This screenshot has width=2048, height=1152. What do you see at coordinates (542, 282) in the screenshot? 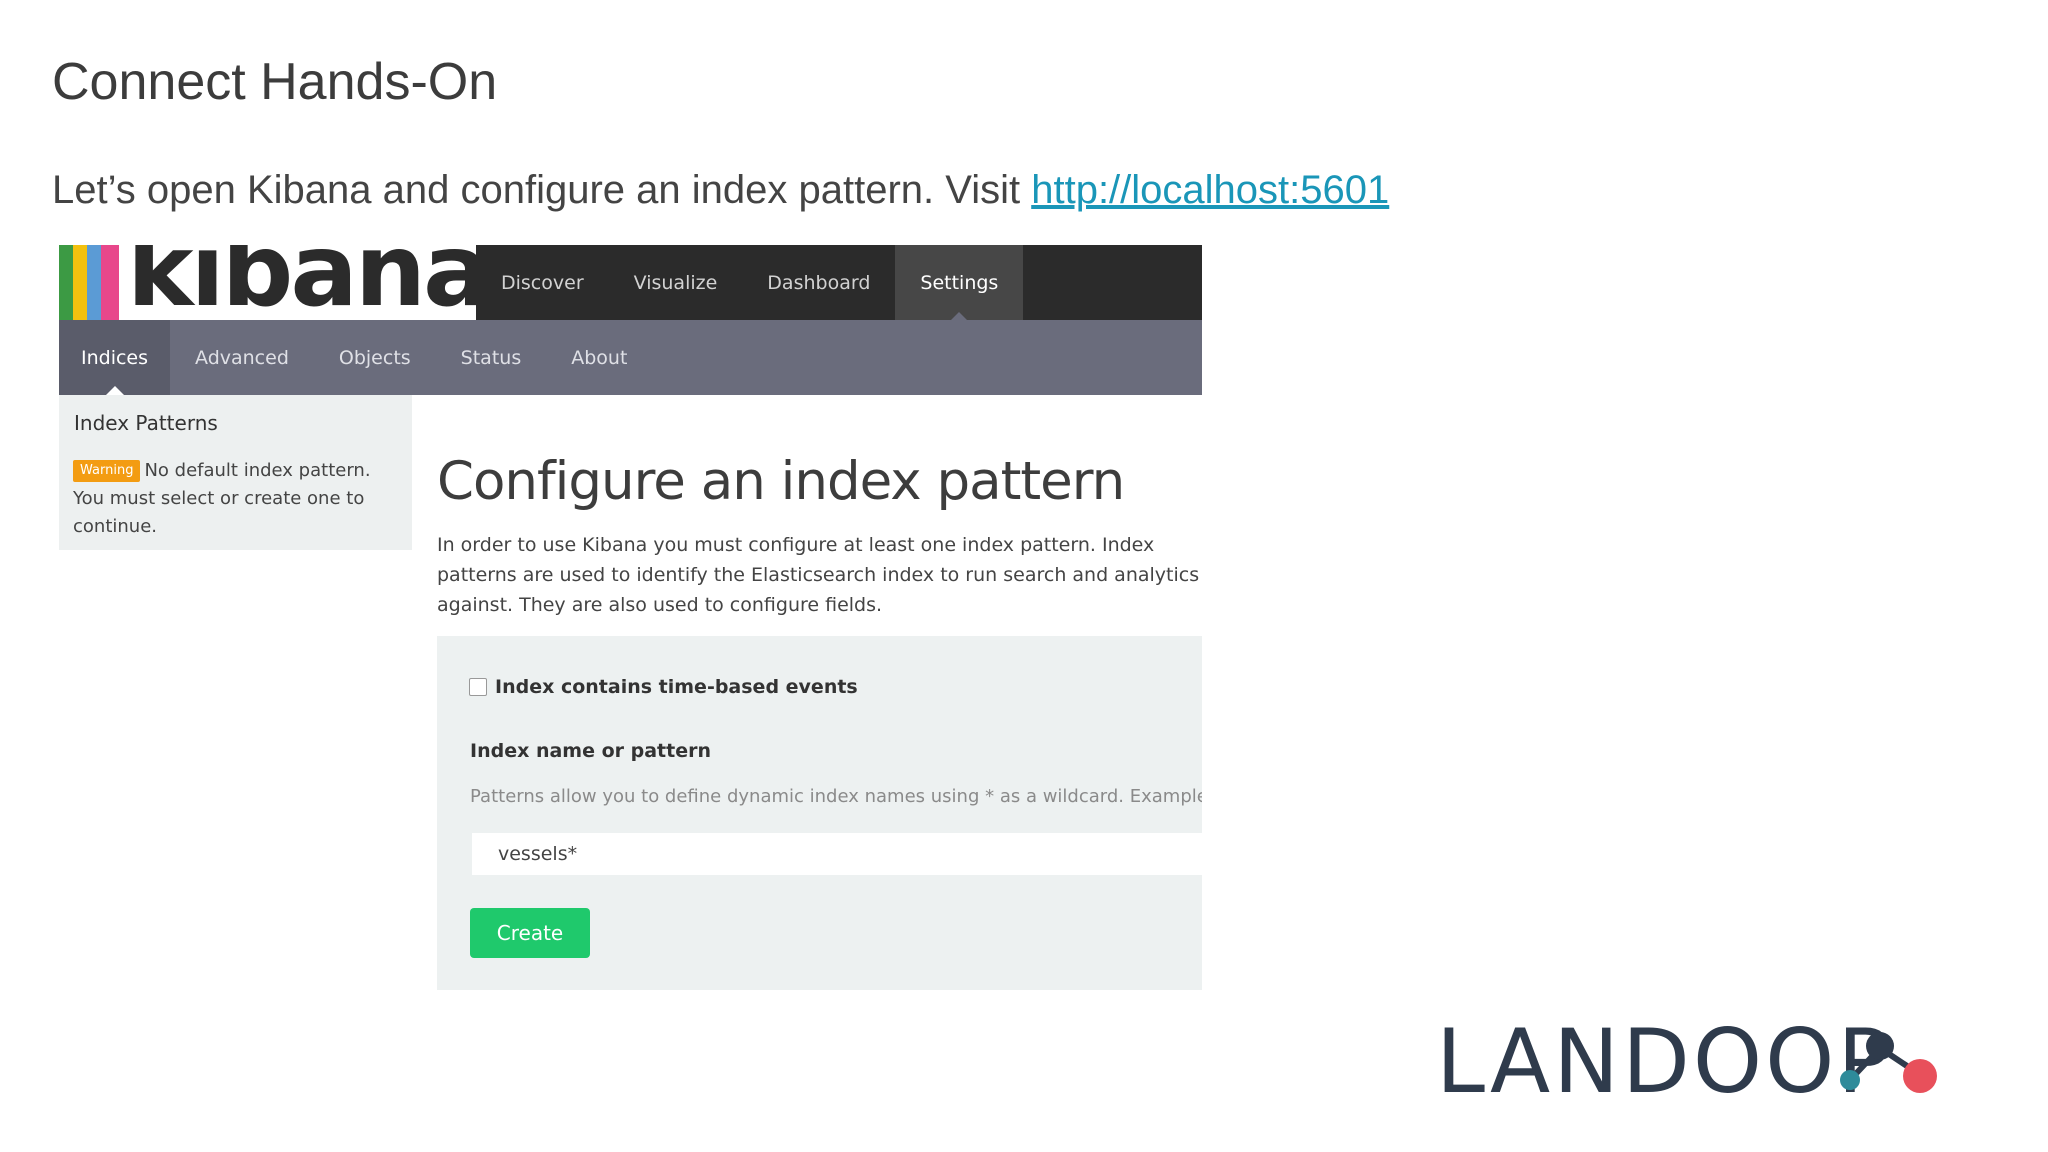
I see `top-nav-discover: Discover` at bounding box center [542, 282].